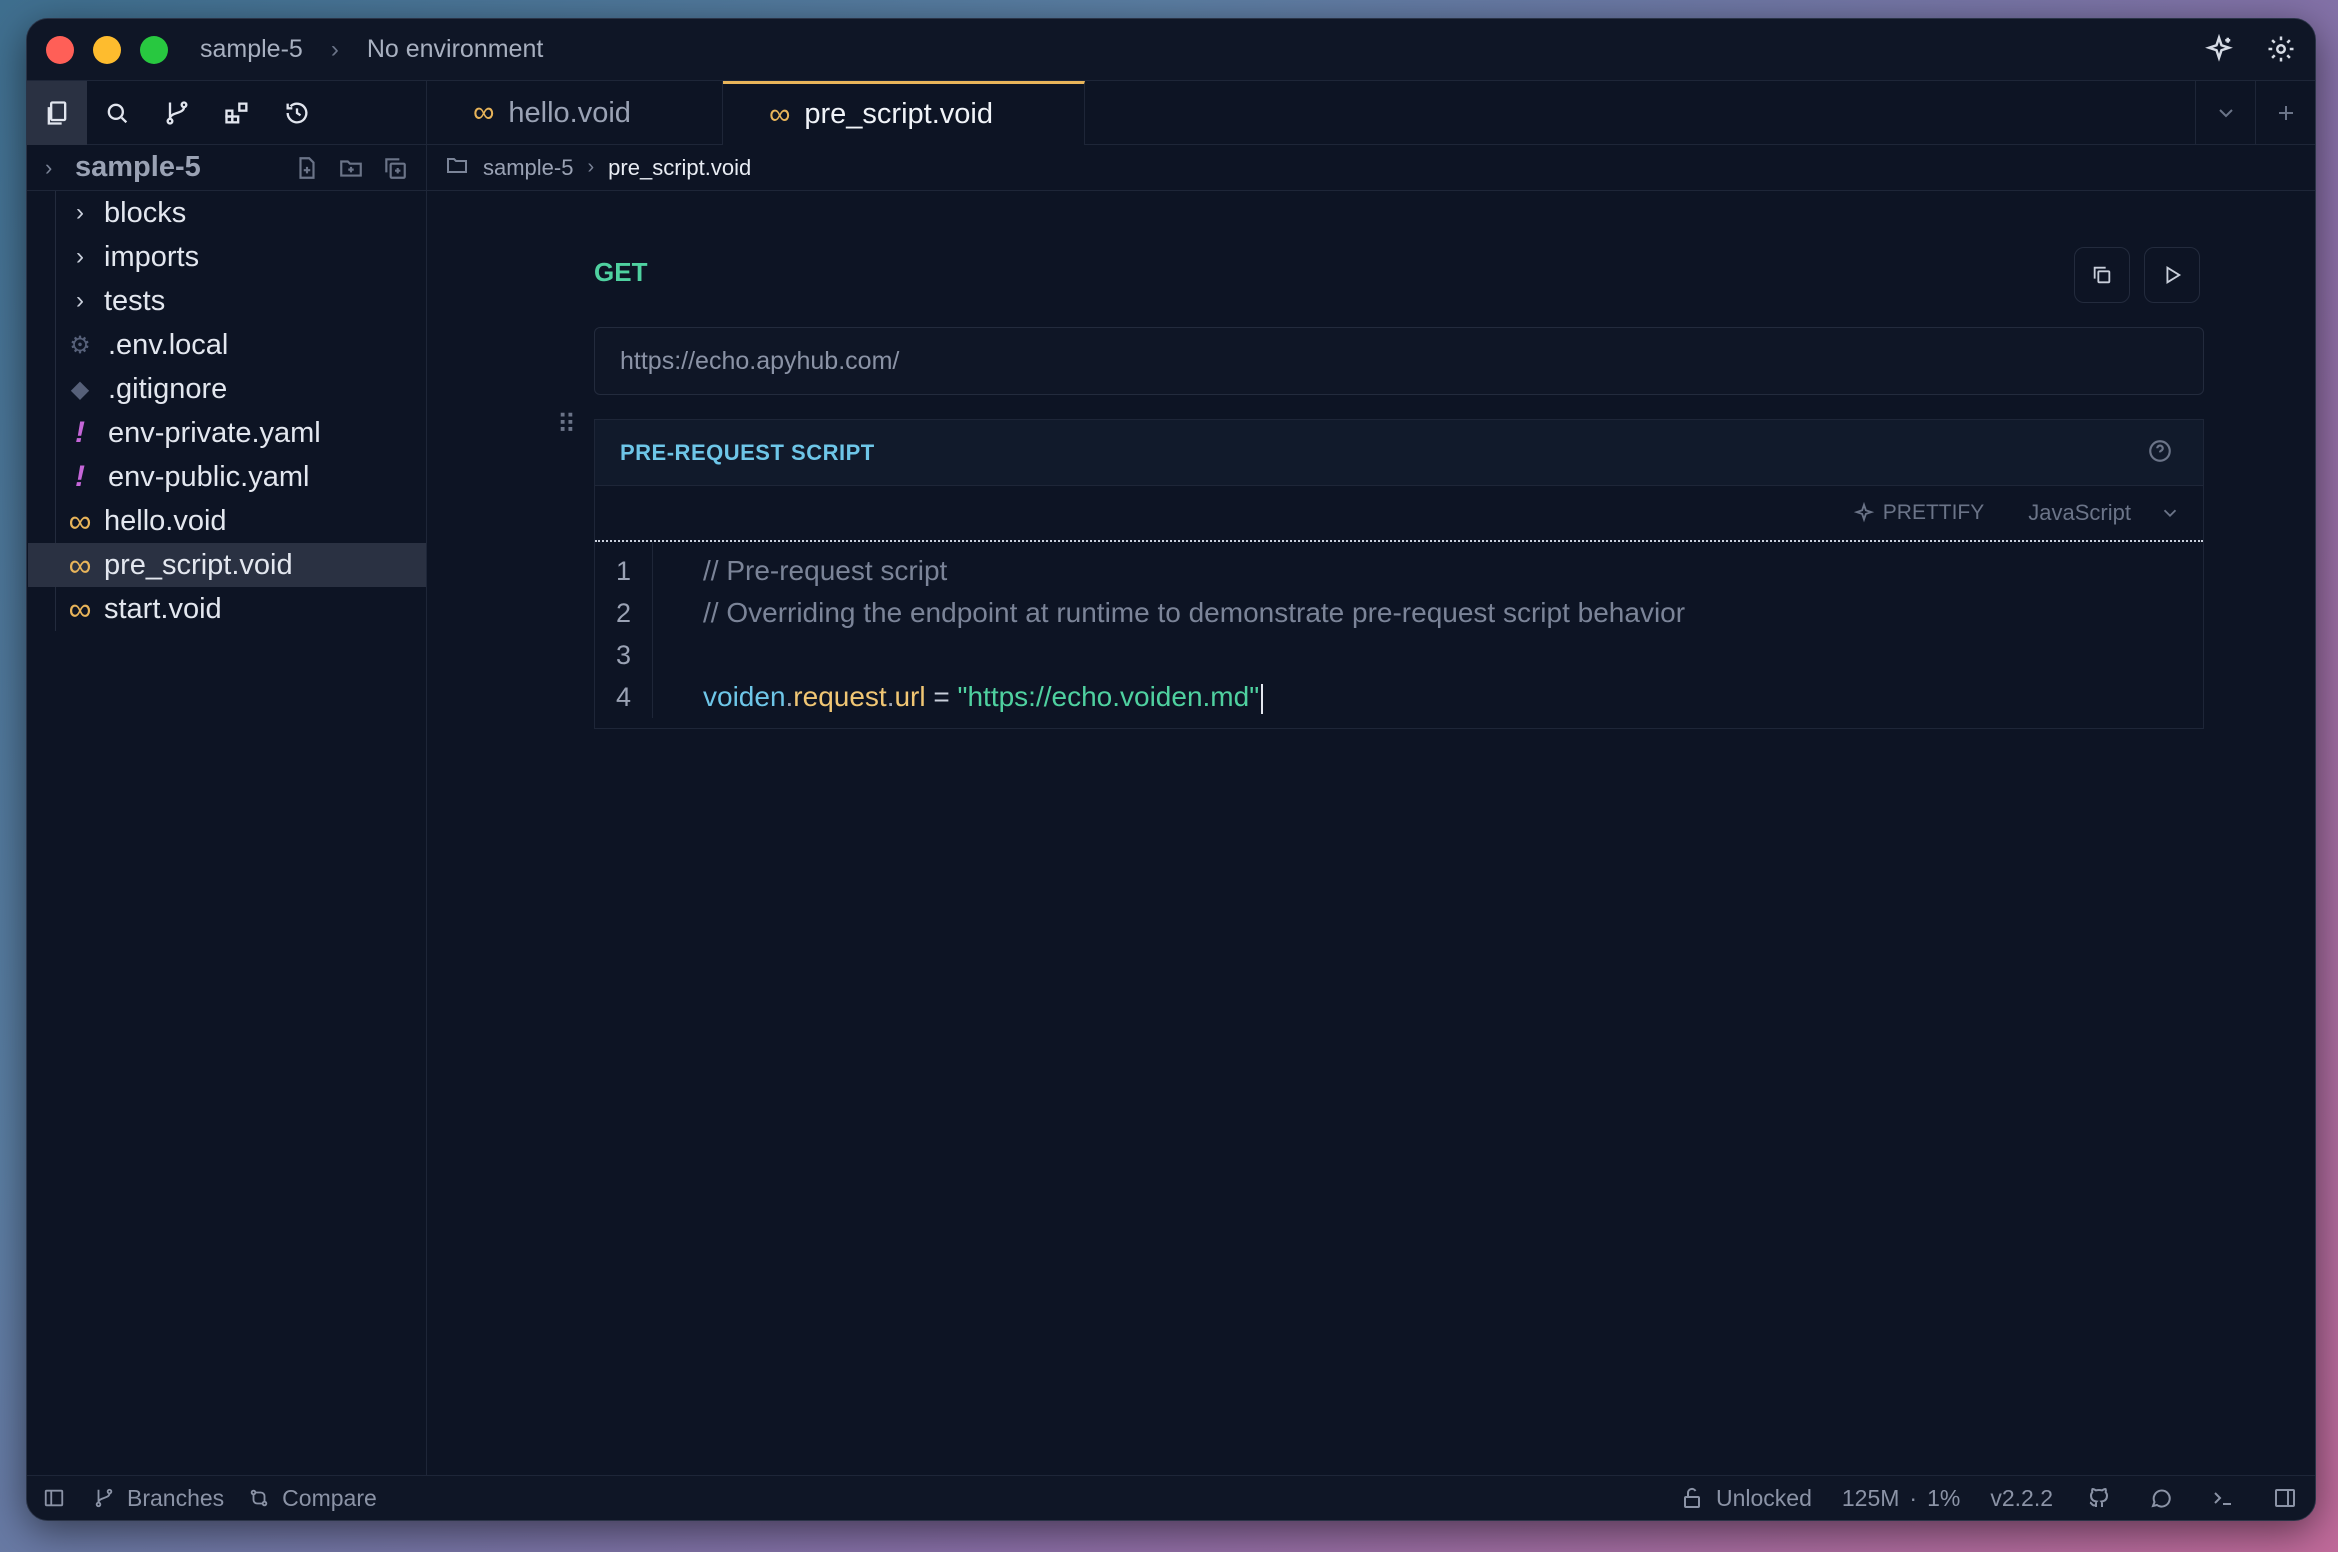  What do you see at coordinates (1746, 1498) in the screenshot?
I see `lock-status: Unlocked` at bounding box center [1746, 1498].